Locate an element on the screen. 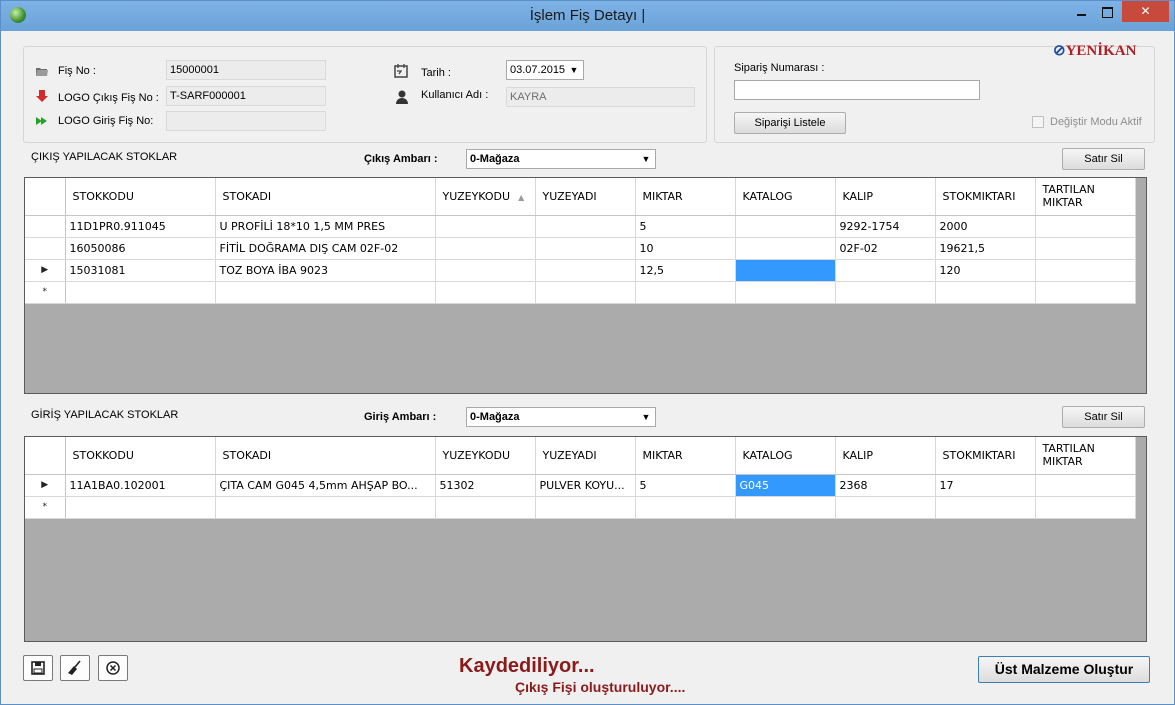 The height and width of the screenshot is (705, 1175). table-cell: 16050086 is located at coordinates (140, 248).